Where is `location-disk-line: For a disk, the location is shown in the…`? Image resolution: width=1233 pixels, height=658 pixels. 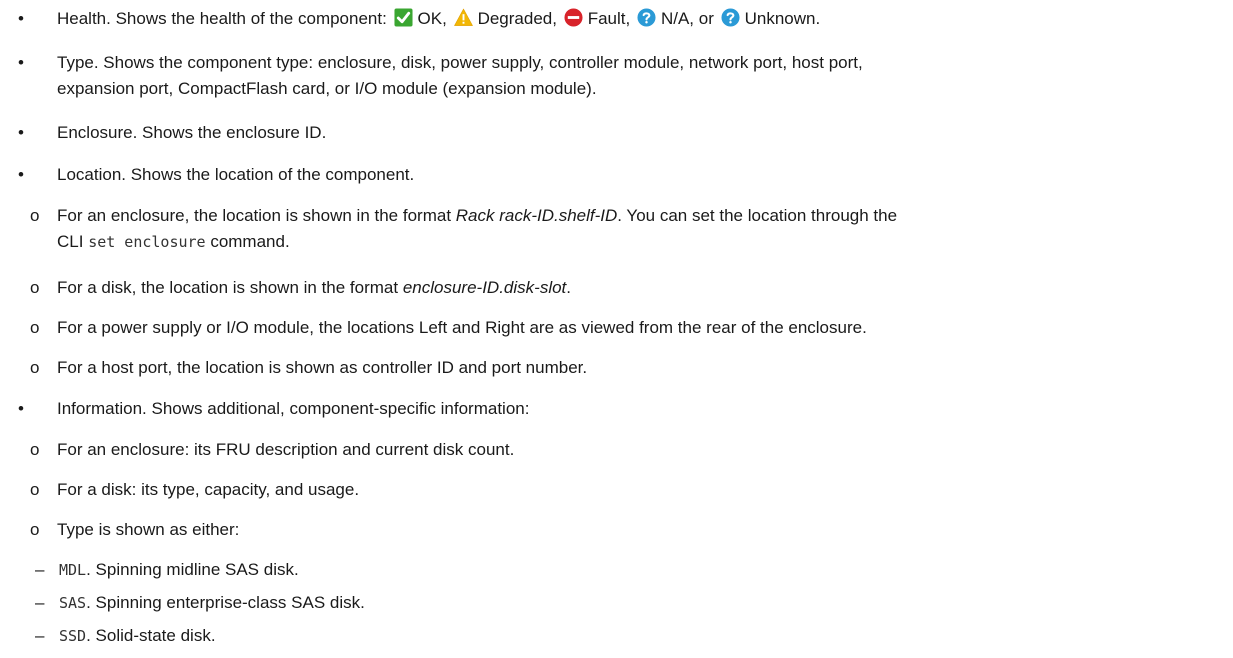 location-disk-line: For a disk, the location is shown in the… is located at coordinates (645, 288).